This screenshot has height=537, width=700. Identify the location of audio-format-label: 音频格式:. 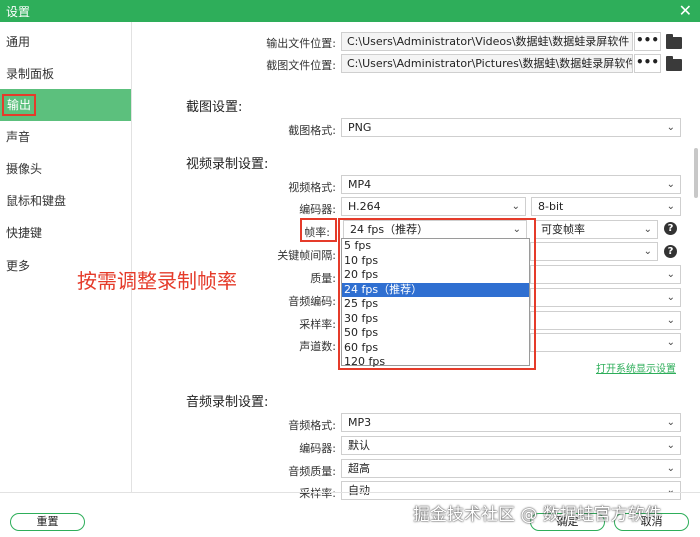
(312, 425).